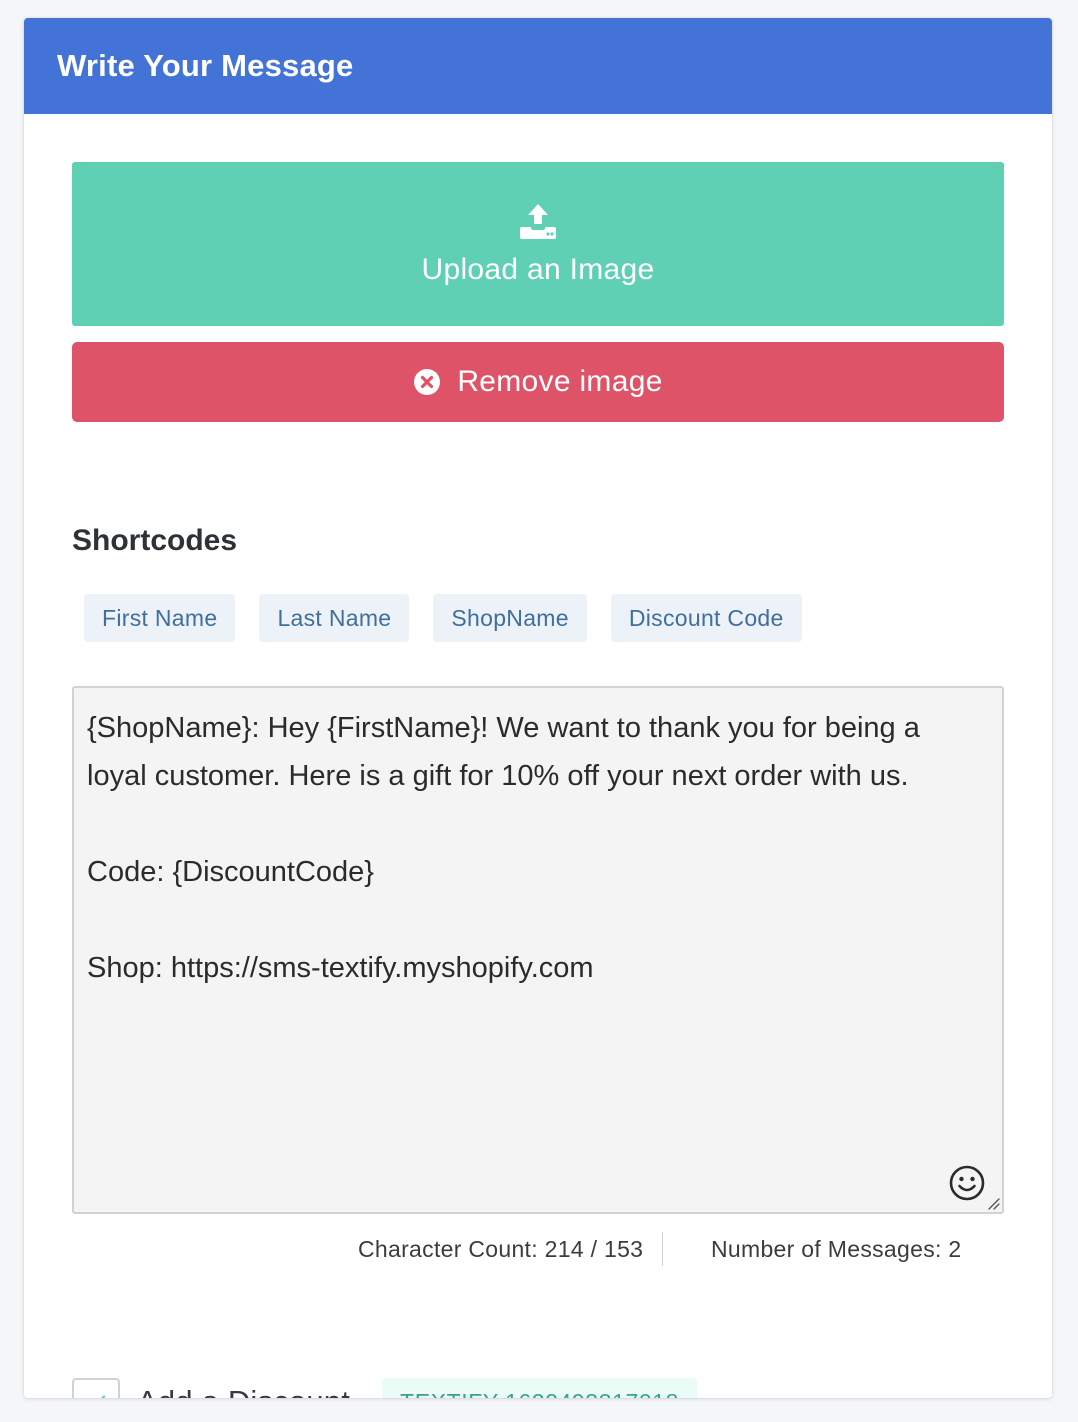 The width and height of the screenshot is (1078, 1422). What do you see at coordinates (538, 221) in the screenshot?
I see `upload-icon` at bounding box center [538, 221].